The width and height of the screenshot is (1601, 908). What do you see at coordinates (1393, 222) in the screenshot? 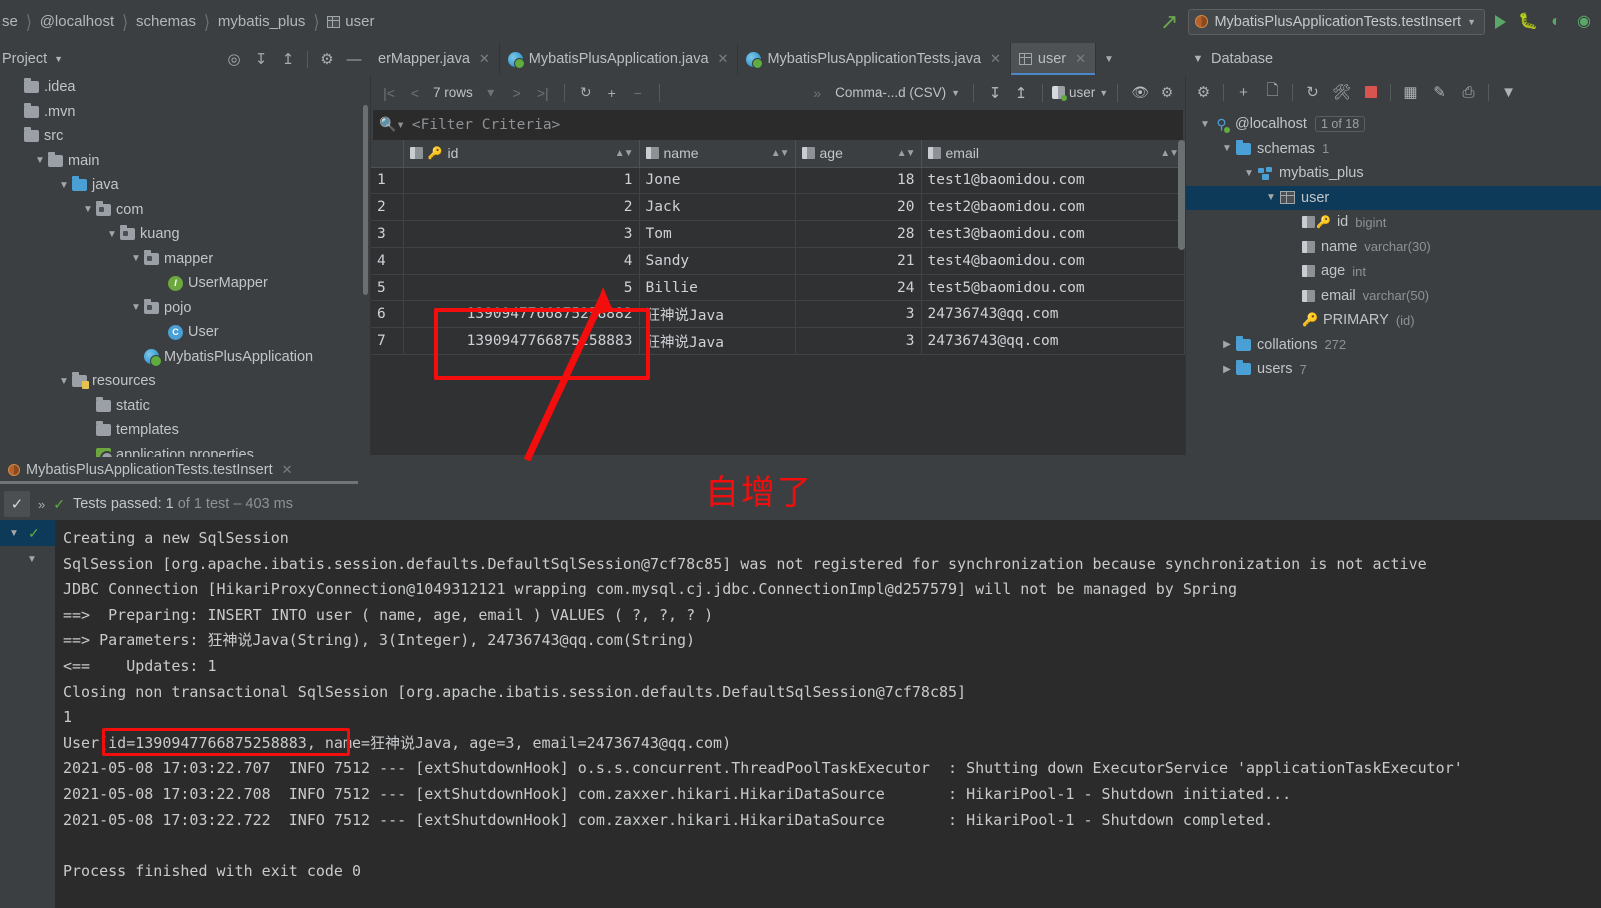
I see `database-tree-item-id: ▼🔑idbigint` at bounding box center [1393, 222].